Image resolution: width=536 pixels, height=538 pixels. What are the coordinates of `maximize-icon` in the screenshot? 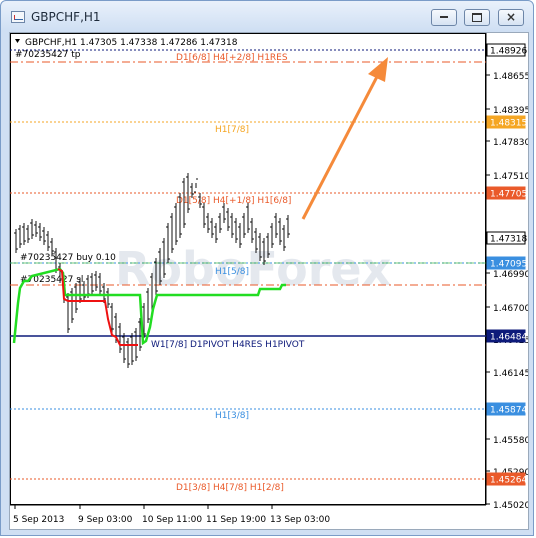 It's located at (477, 17).